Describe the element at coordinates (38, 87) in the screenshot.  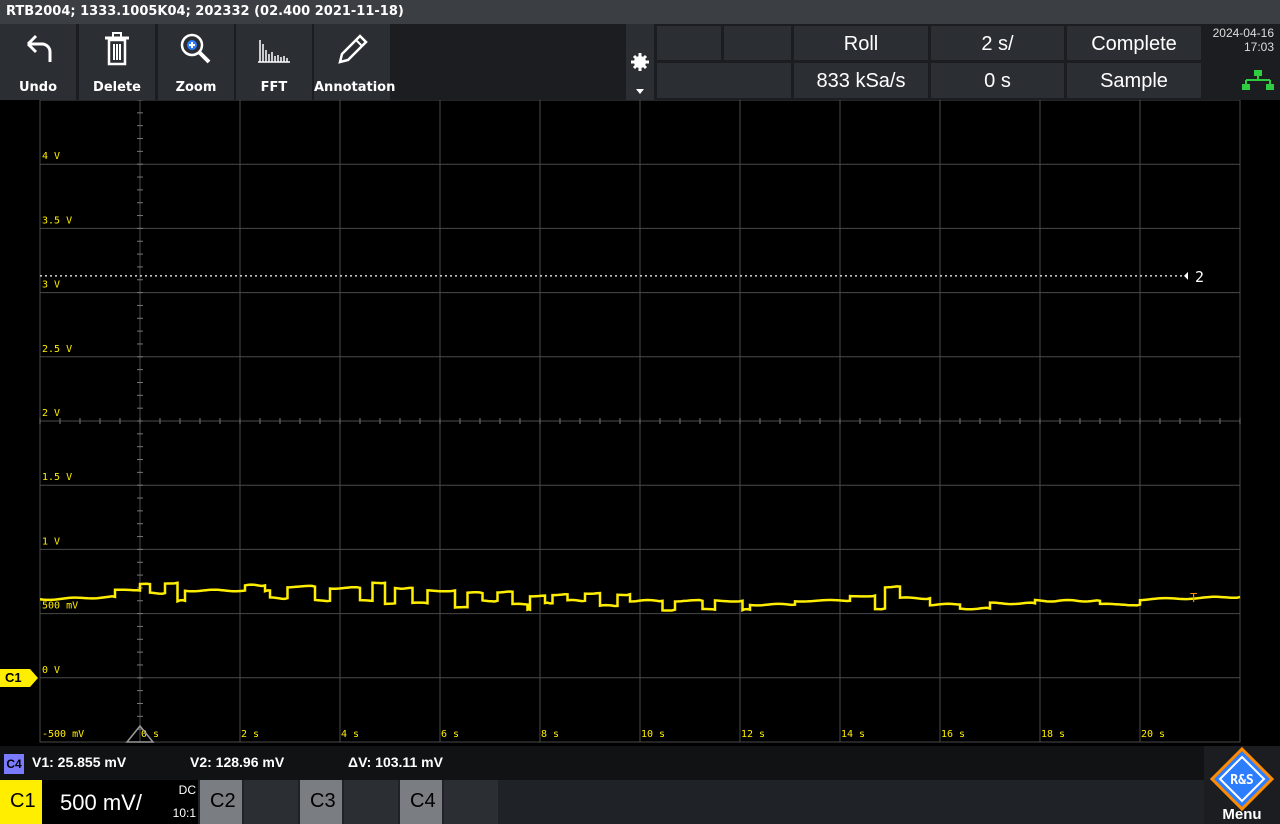
I see `undo-label: Undo` at that location.